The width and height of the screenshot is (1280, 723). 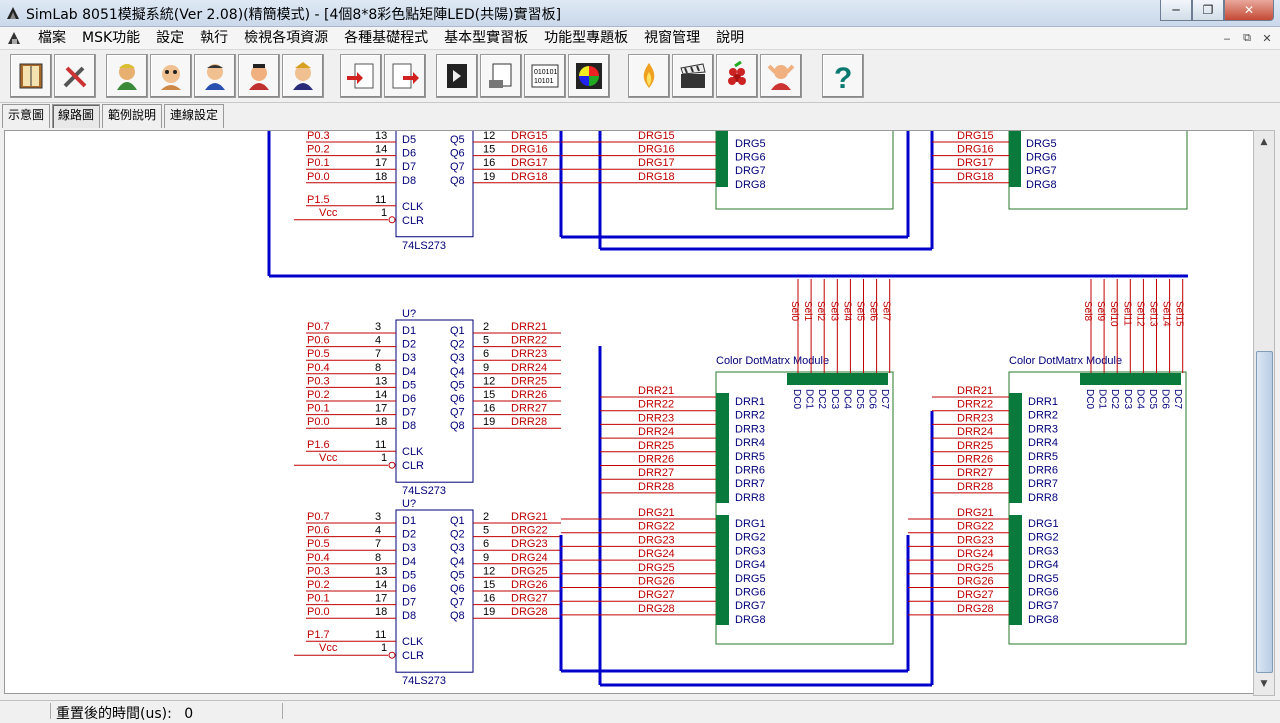 What do you see at coordinates (489, 585) in the screenshot?
I see `pin-number: 15` at bounding box center [489, 585].